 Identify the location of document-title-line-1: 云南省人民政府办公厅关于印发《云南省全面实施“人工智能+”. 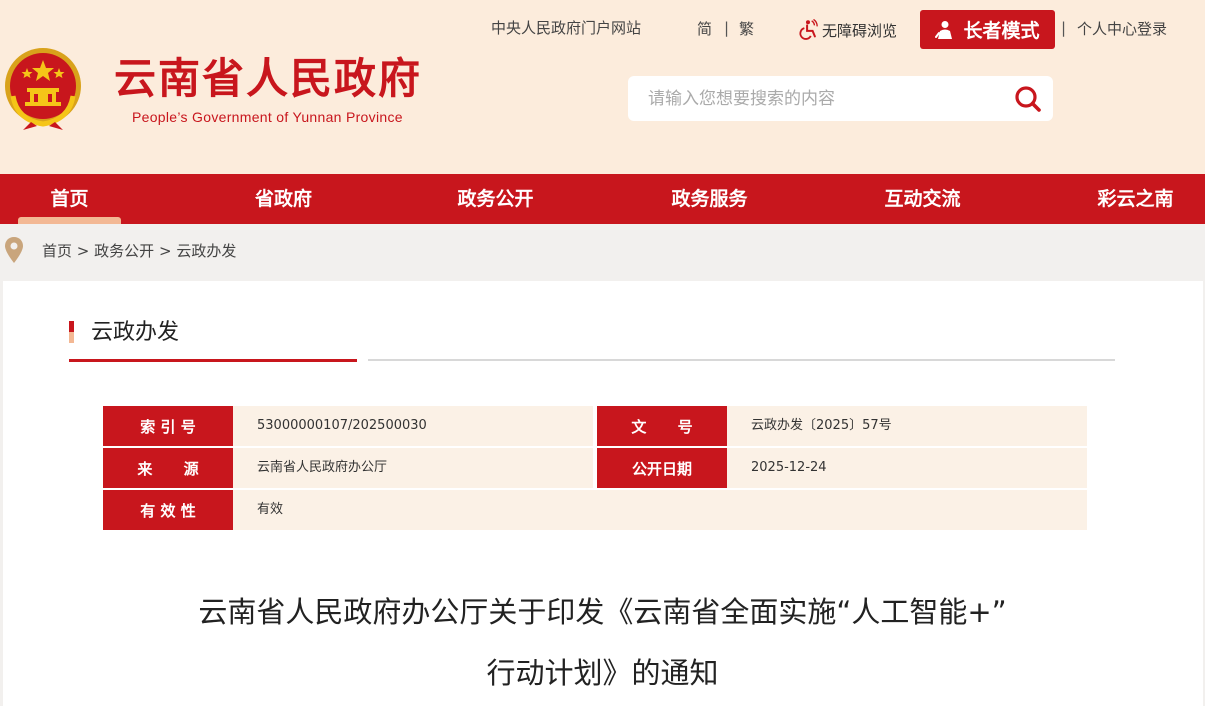
(602, 612).